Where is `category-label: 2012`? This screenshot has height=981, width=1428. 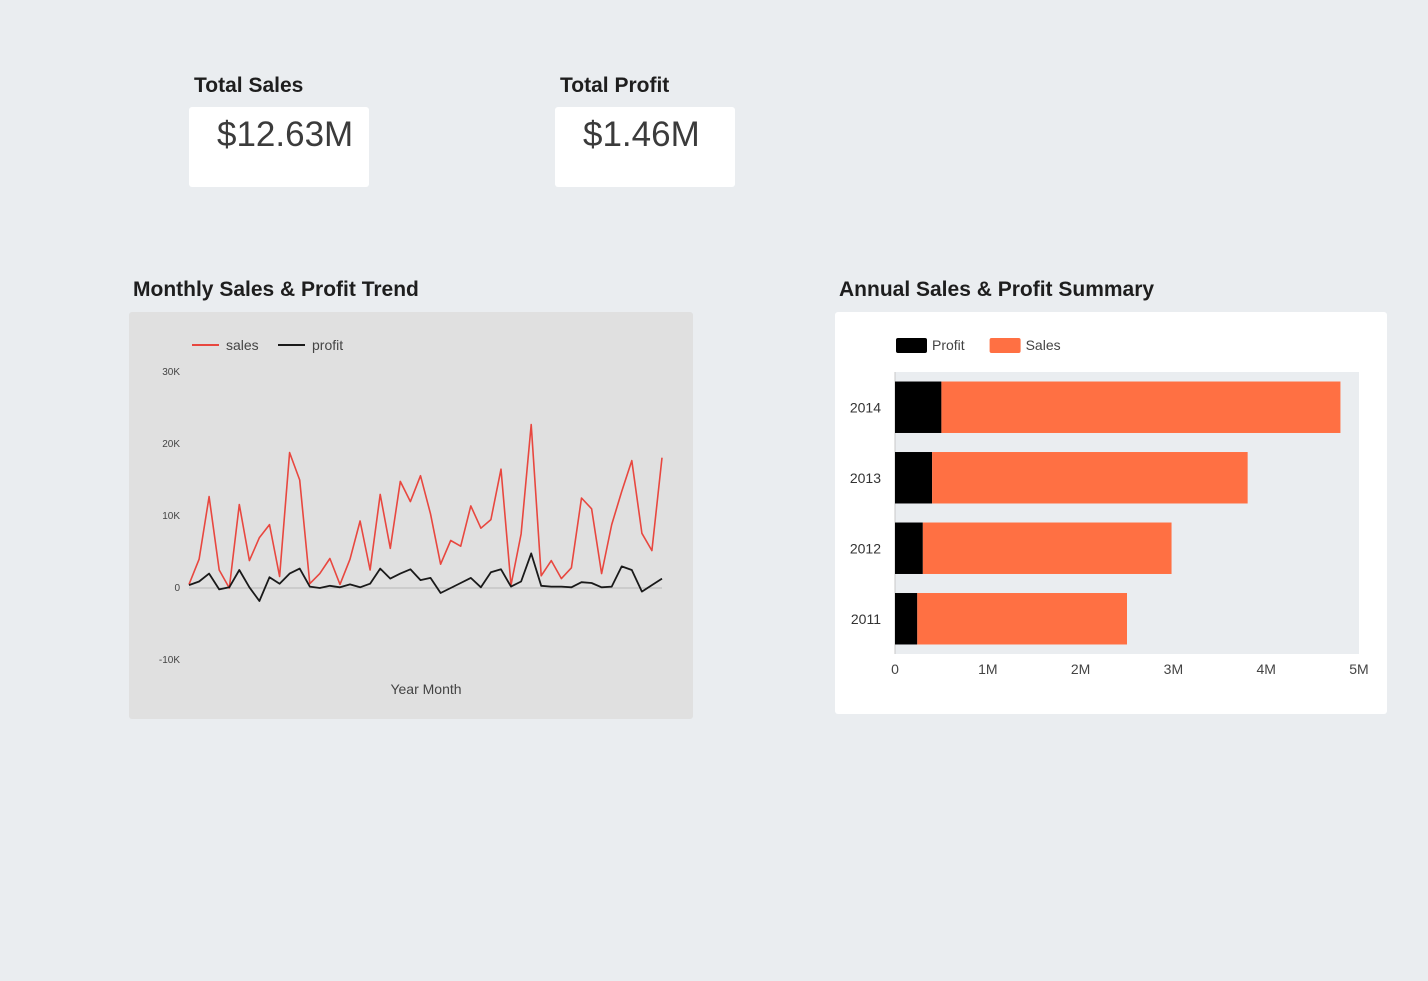 category-label: 2012 is located at coordinates (865, 548).